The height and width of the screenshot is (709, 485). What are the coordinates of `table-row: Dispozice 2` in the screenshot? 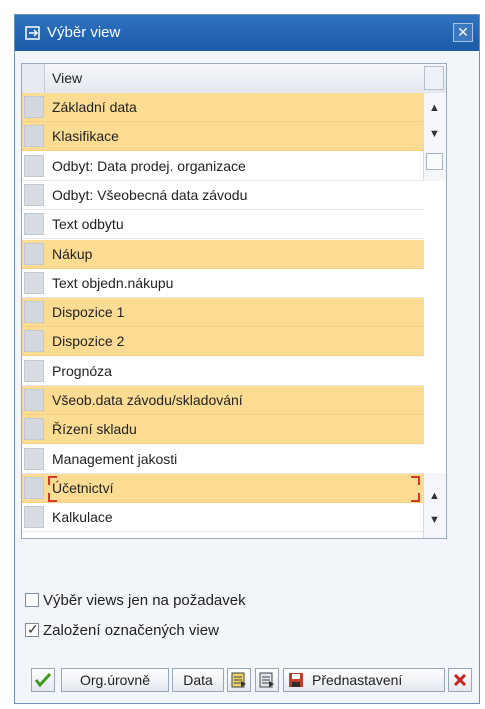 It's located at (223, 342).